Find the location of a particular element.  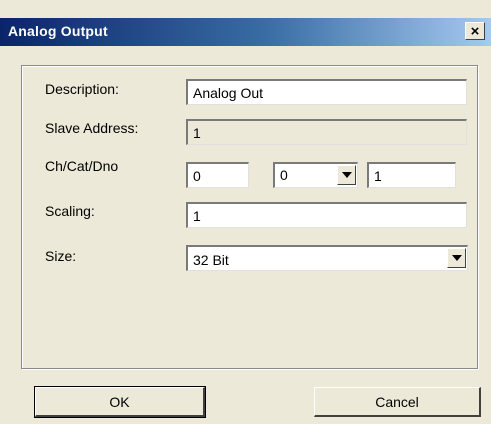

slave-address-label: Slave Address: is located at coordinates (92, 128).